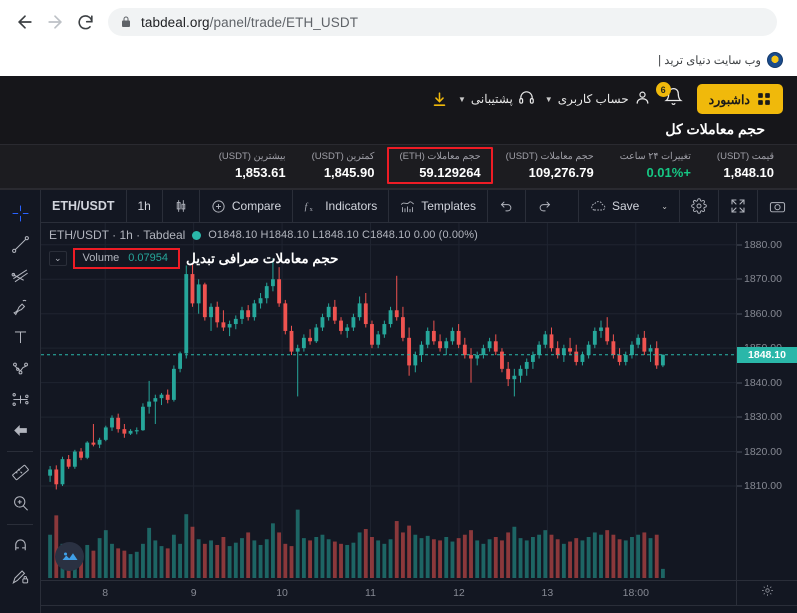  Describe the element at coordinates (729, 99) in the screenshot. I see `dashboard-label: داشبورد` at that location.